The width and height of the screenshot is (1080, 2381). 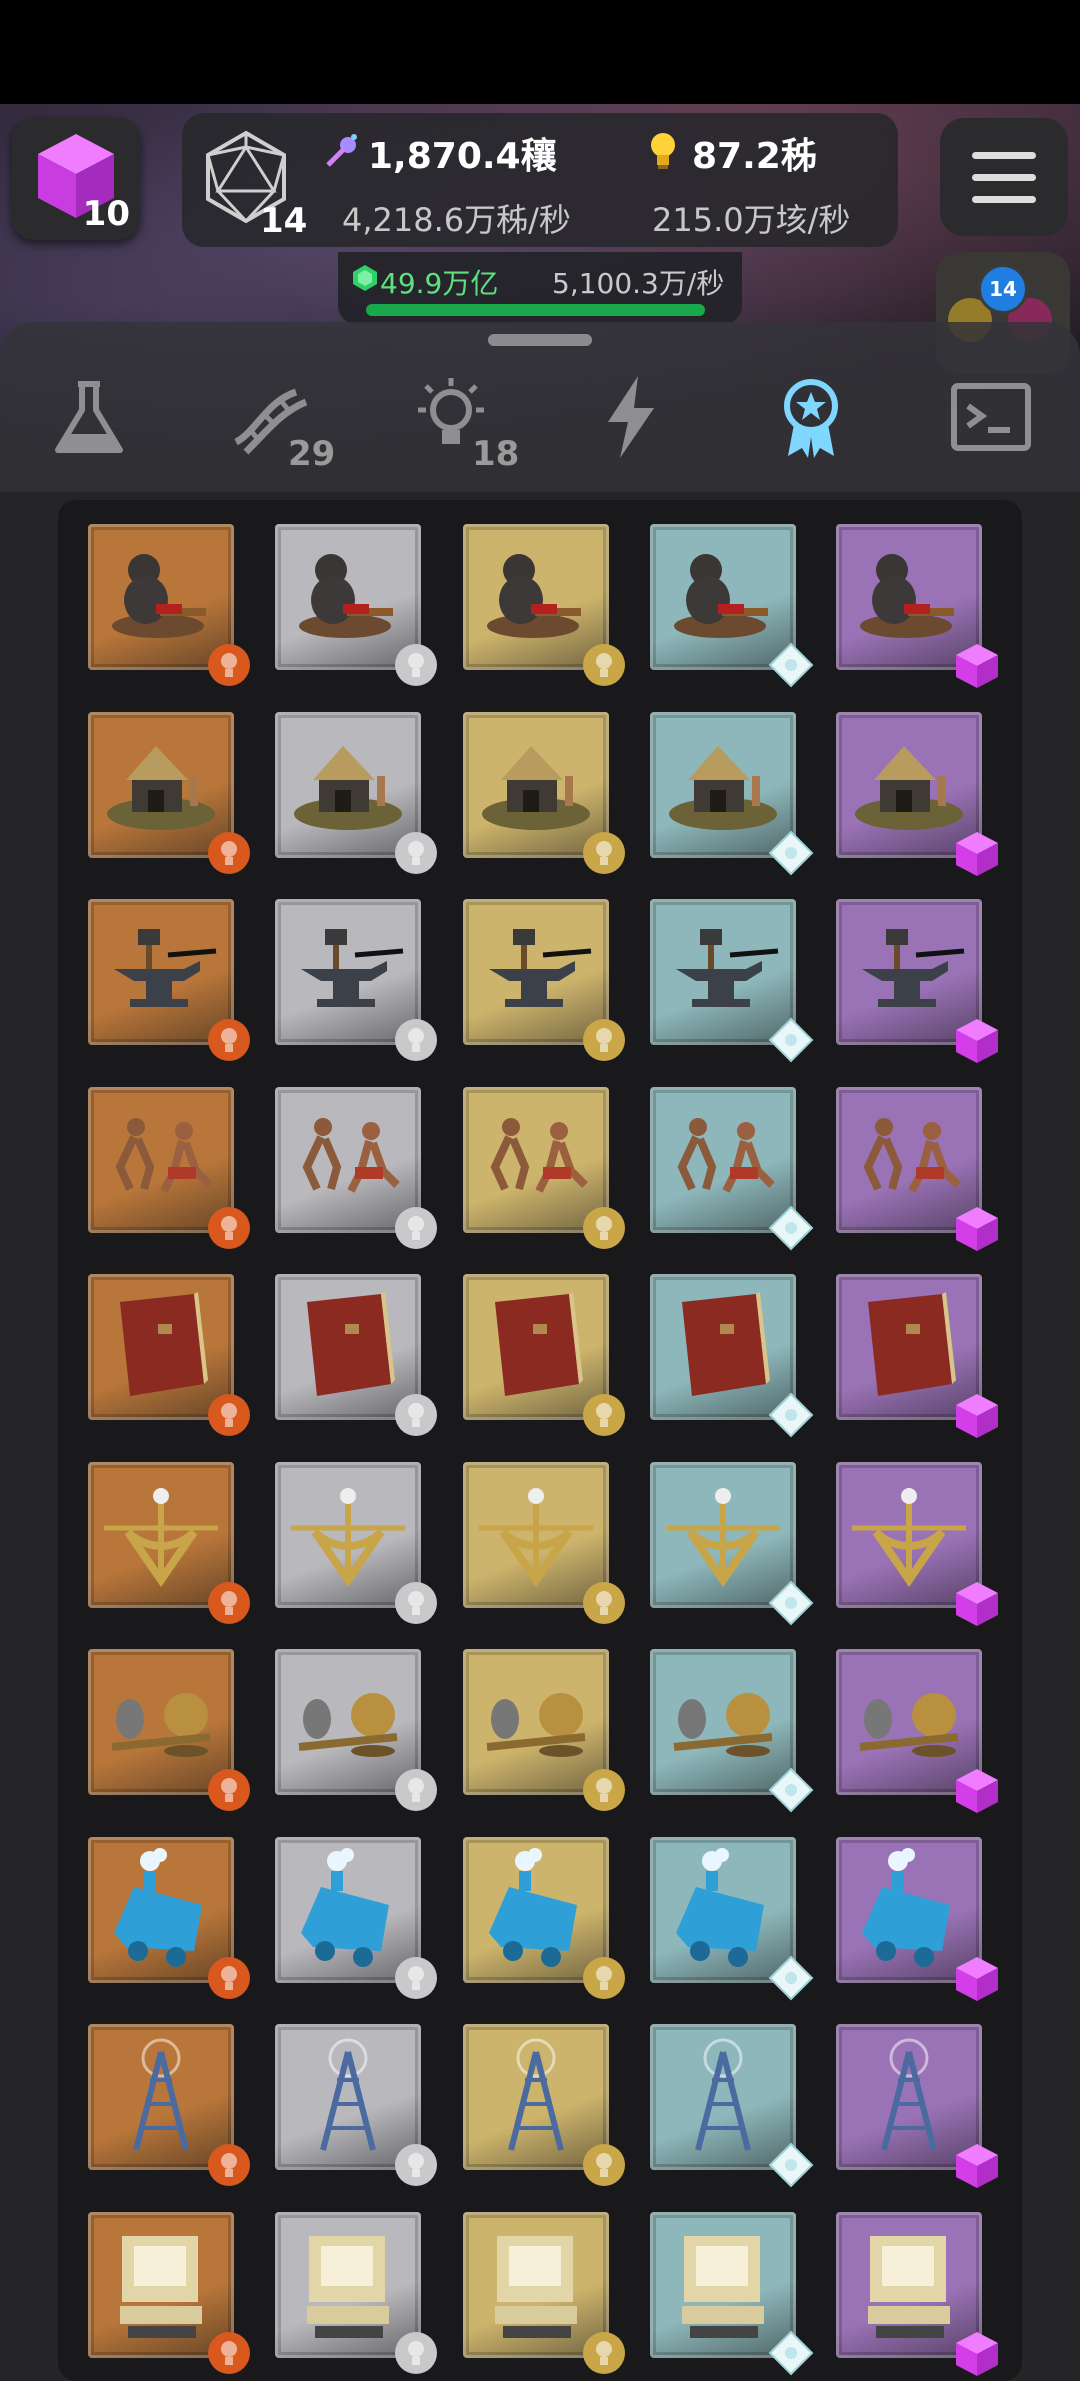 What do you see at coordinates (169, 980) in the screenshot?
I see `achievement-tile-anvil-bronze` at bounding box center [169, 980].